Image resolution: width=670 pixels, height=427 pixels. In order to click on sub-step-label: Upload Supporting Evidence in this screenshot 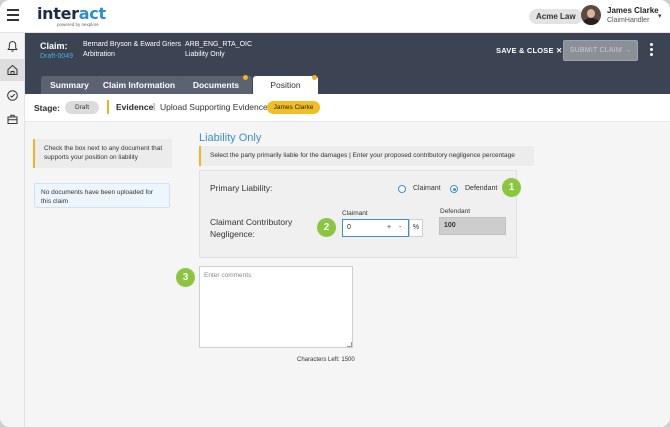, I will do `click(214, 107)`.